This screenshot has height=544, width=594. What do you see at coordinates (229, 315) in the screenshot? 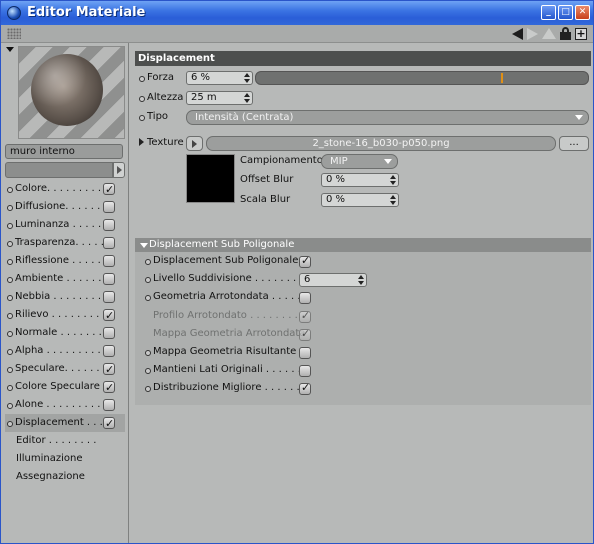
I see `sub-poly-row-label: Profilo Arrotondato . . . . . . . . .` at bounding box center [229, 315].